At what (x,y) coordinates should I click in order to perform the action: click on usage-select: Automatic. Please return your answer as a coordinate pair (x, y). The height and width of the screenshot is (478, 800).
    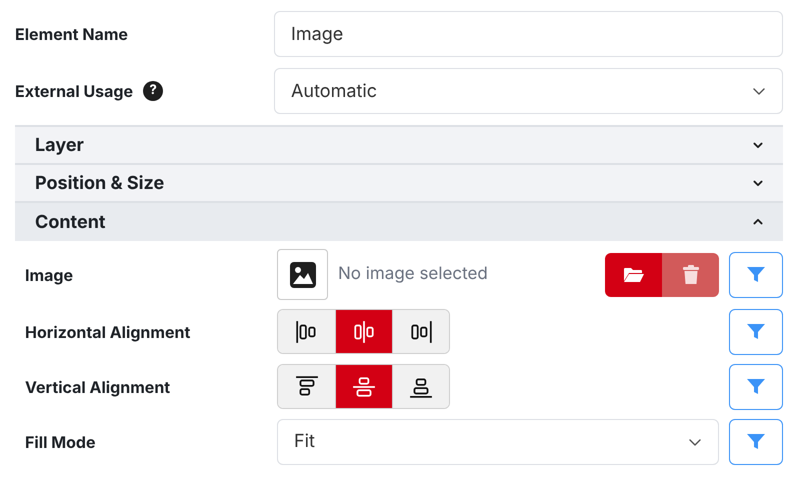
    Looking at the image, I should click on (528, 91).